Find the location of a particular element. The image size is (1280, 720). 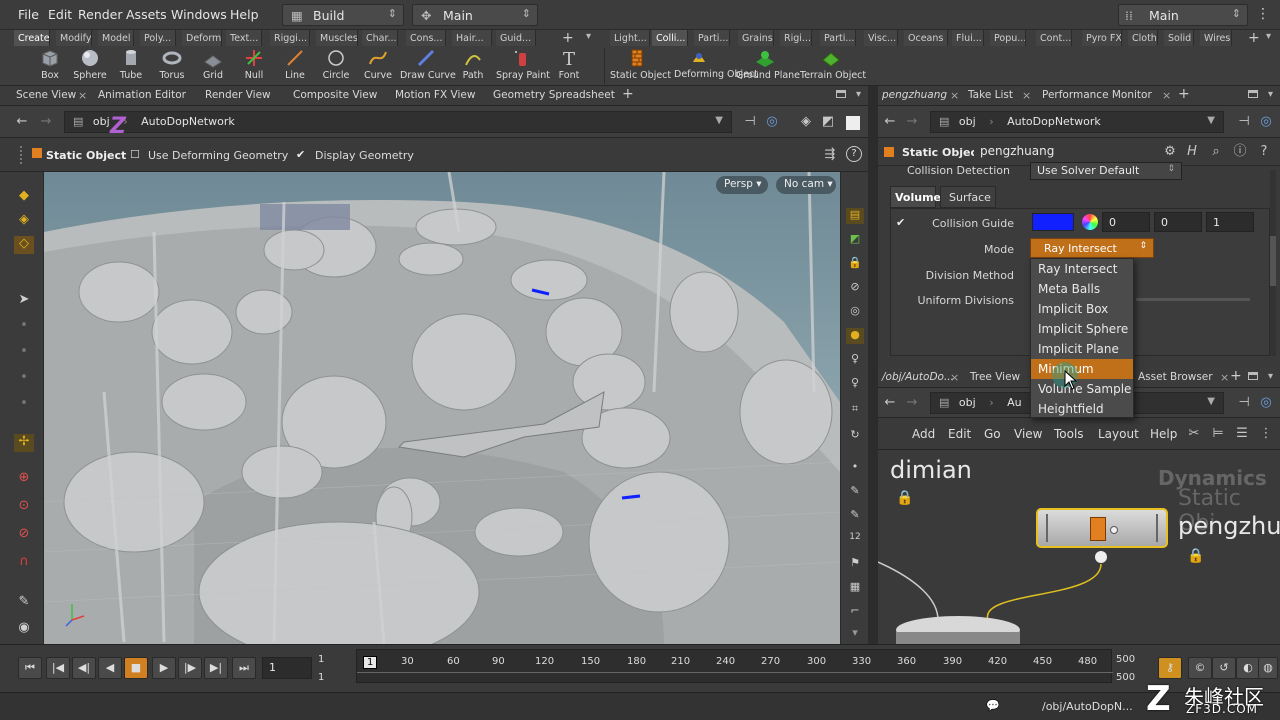

prev-key-button: |◀ is located at coordinates (58, 668).